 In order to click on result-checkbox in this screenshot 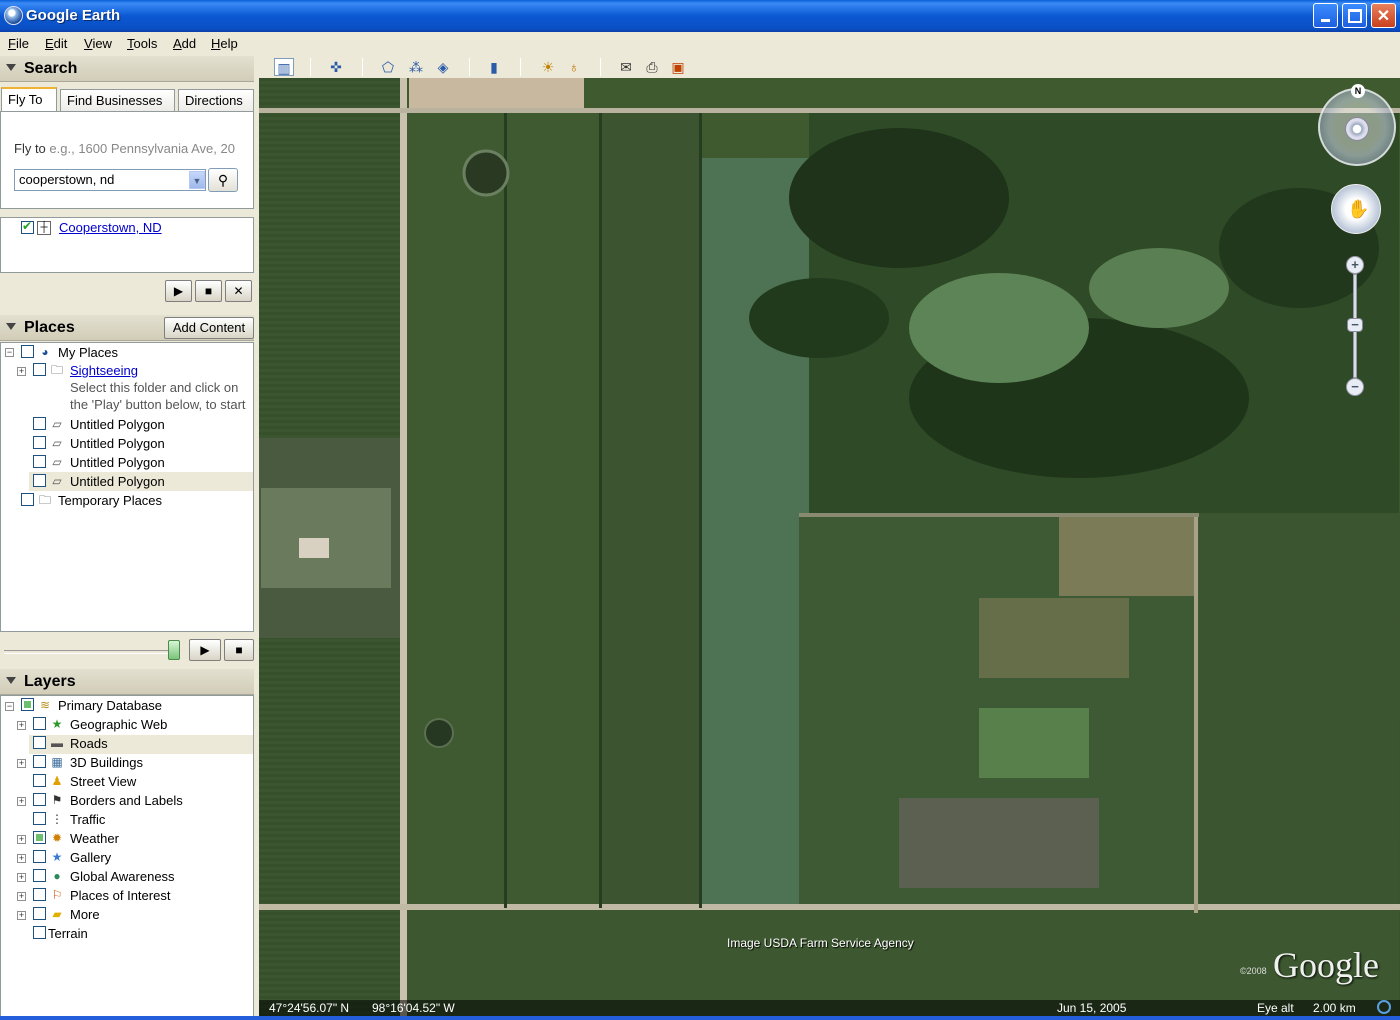, I will do `click(27, 226)`.